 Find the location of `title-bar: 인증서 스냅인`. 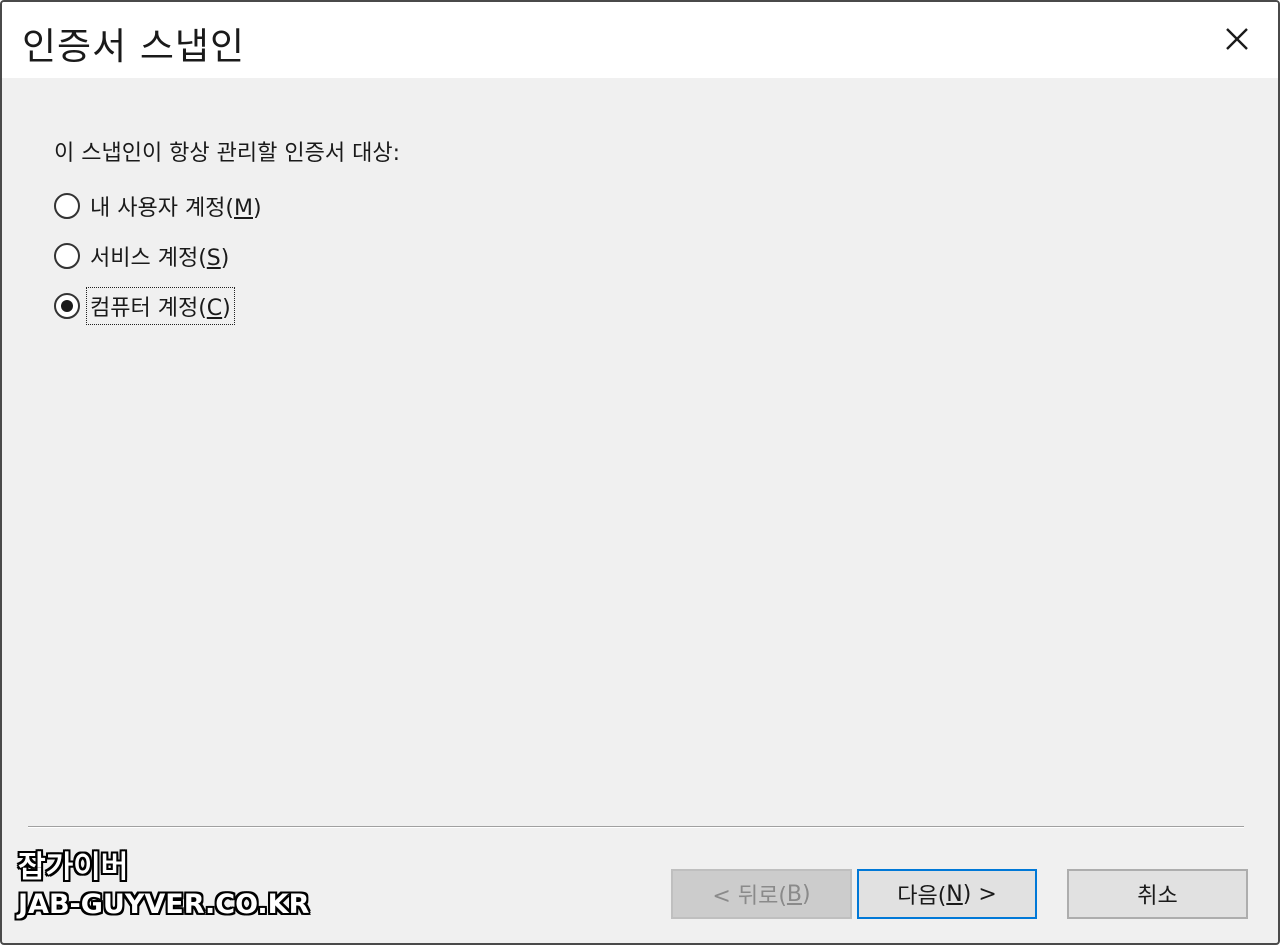

title-bar: 인증서 스냅인 is located at coordinates (640, 40).